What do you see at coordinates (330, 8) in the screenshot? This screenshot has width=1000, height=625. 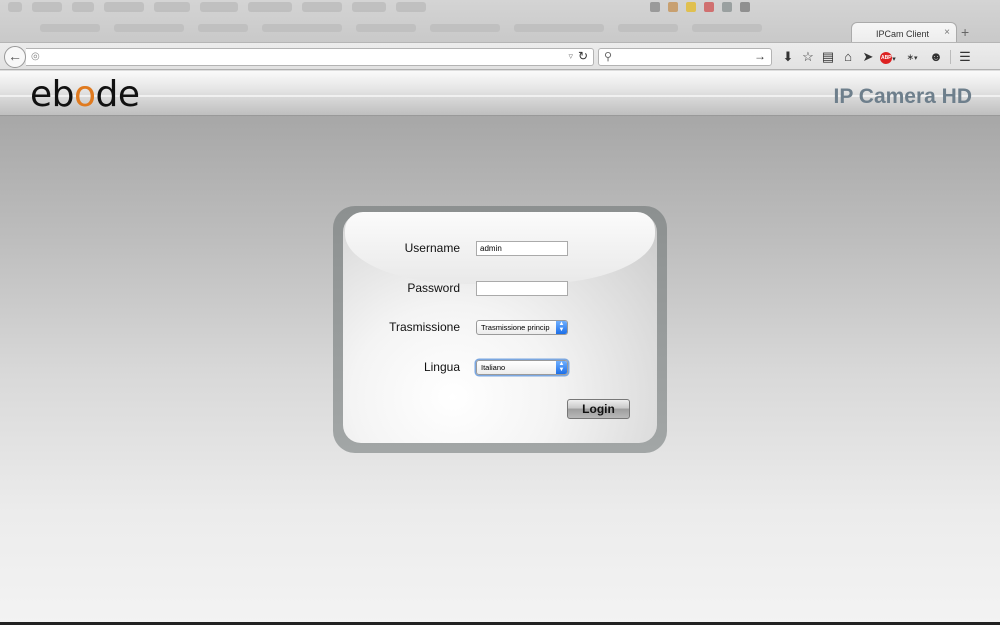 I see `blurred-menu-bar` at bounding box center [330, 8].